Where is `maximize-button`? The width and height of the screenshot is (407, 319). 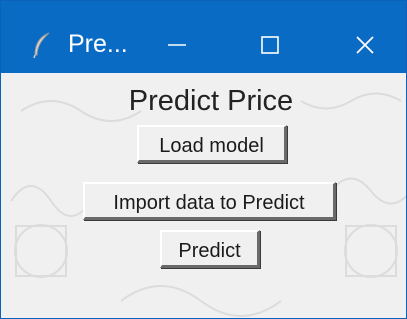
maximize-button is located at coordinates (270, 45).